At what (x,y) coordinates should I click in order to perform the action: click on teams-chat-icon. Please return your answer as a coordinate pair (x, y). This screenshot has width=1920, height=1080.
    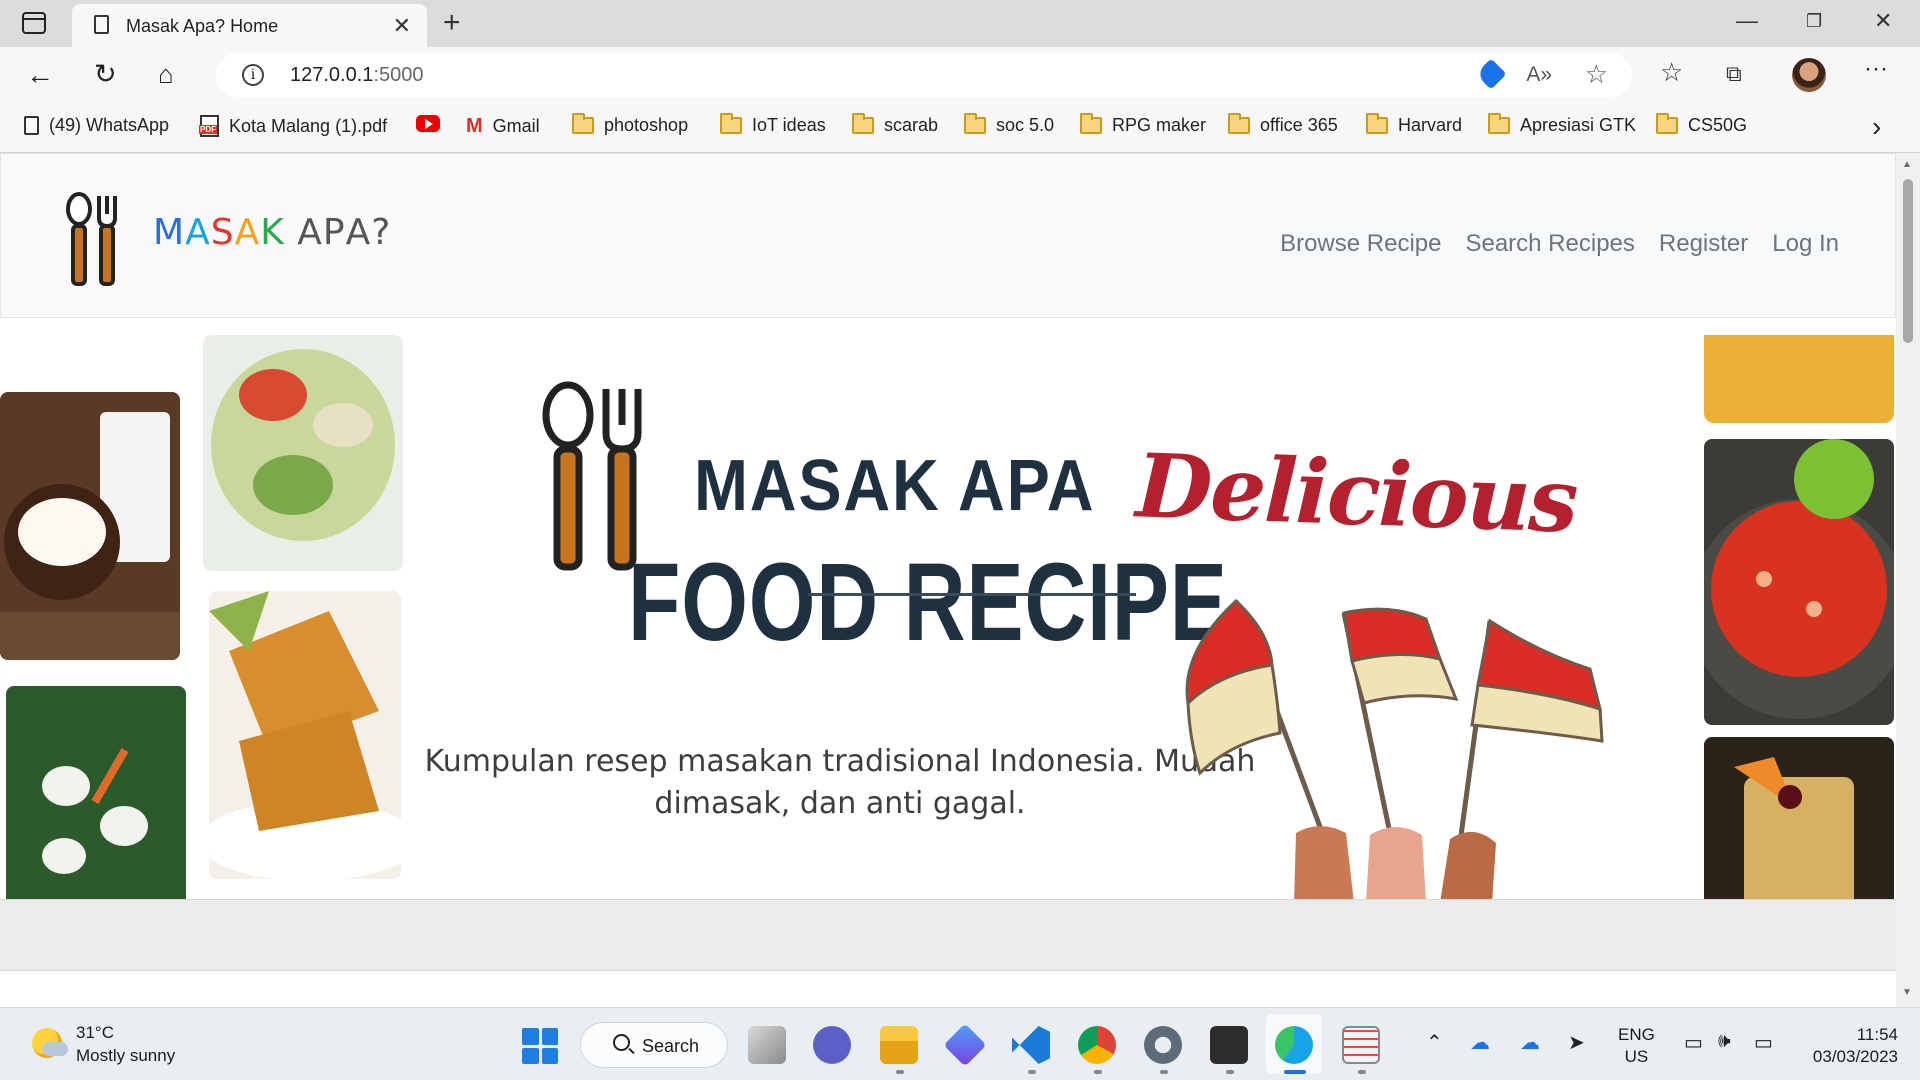
    Looking at the image, I should click on (832, 1045).